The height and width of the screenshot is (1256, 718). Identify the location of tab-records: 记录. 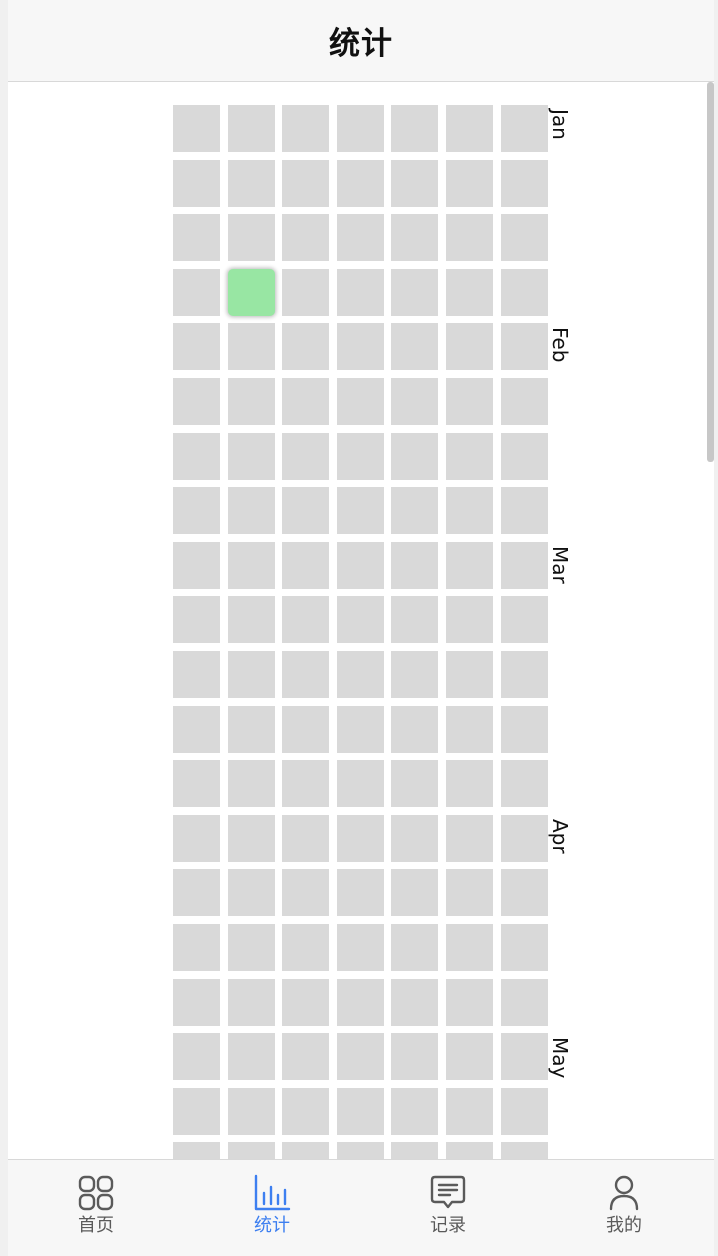
(448, 1200).